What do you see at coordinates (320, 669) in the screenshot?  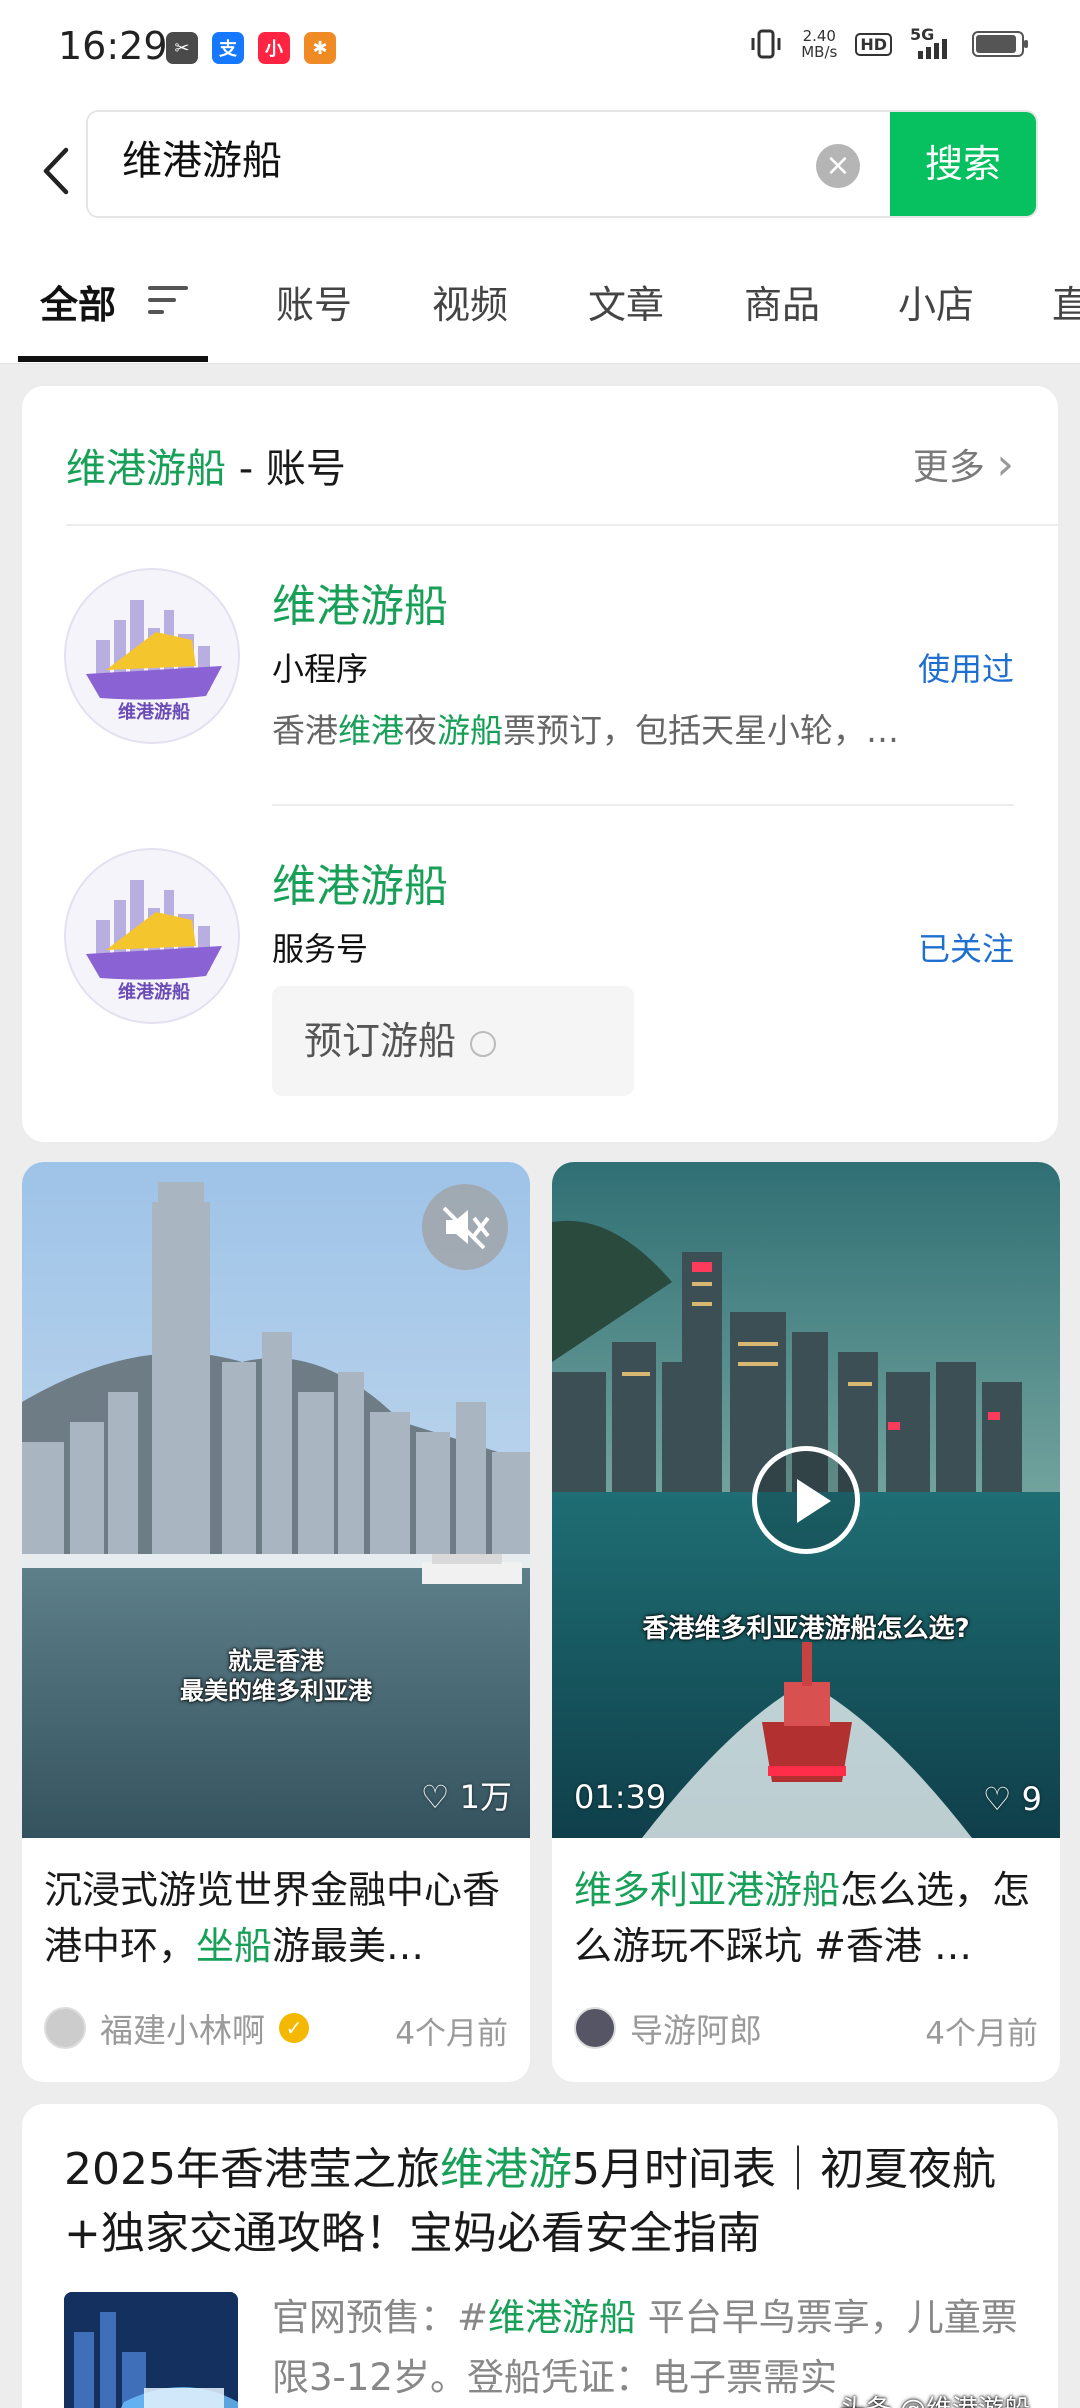 I see `account-type: 小程序` at bounding box center [320, 669].